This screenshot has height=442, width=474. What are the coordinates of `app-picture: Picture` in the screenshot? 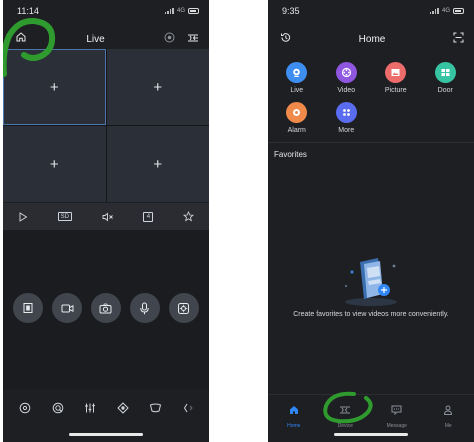 It's located at (396, 78).